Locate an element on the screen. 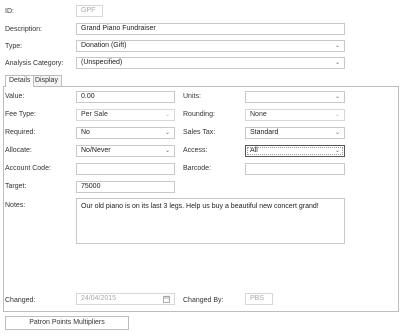 This screenshot has width=400, height=336. rounding-select: None ⌄ is located at coordinates (295, 115).